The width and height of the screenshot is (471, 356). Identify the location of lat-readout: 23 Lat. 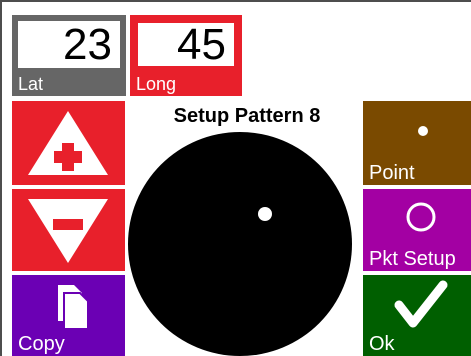
(69, 55).